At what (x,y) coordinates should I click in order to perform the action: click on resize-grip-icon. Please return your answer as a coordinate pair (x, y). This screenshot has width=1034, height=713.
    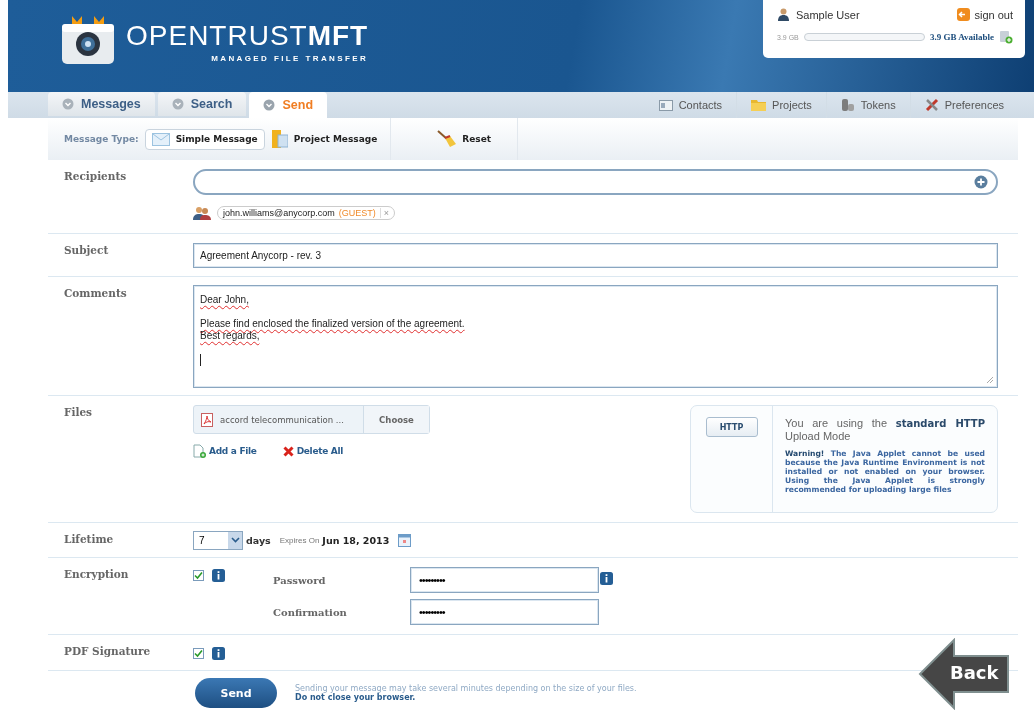
    Looking at the image, I should click on (989, 379).